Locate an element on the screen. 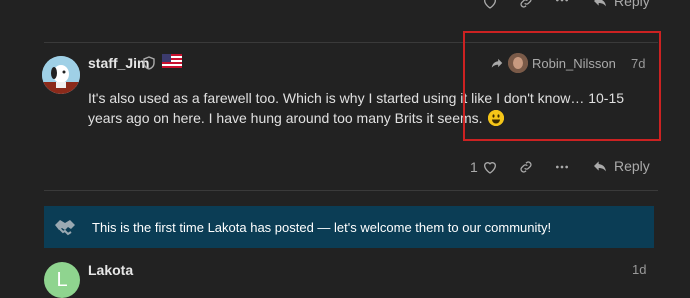 This screenshot has height=298, width=690. reply-label: Reply is located at coordinates (632, 166).